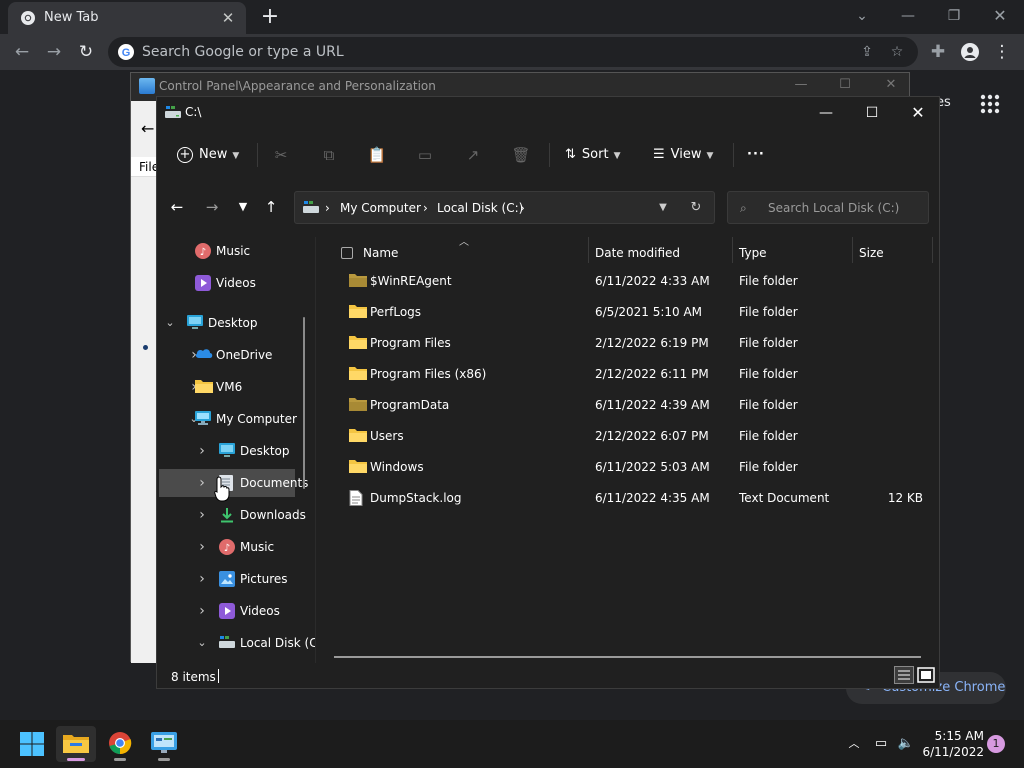  Describe the element at coordinates (970, 52) in the screenshot. I see `profile-avatar` at that location.